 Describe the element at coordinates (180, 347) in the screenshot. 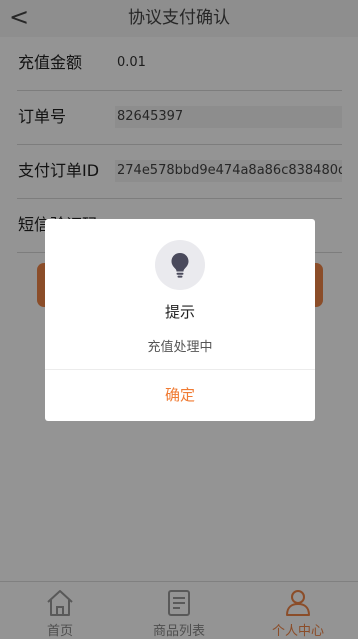

I see `dialog-message: 充值处理中` at that location.